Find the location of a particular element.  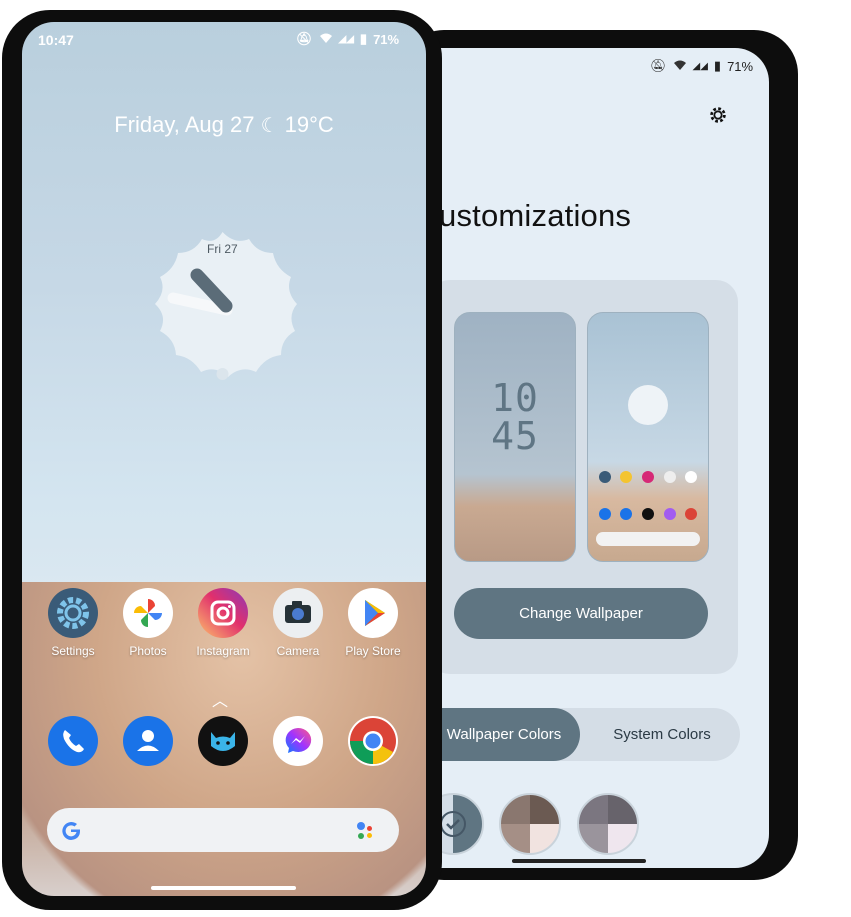

chrome-icon is located at coordinates (373, 741).